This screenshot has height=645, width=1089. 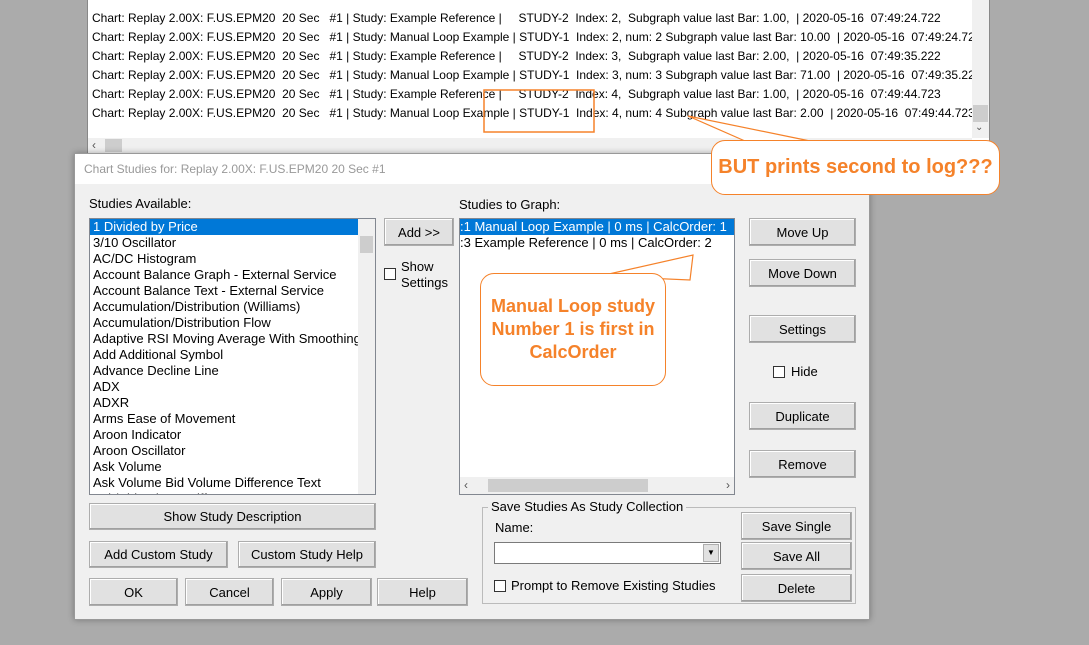 I want to click on callout-pointer, so click(x=749, y=128).